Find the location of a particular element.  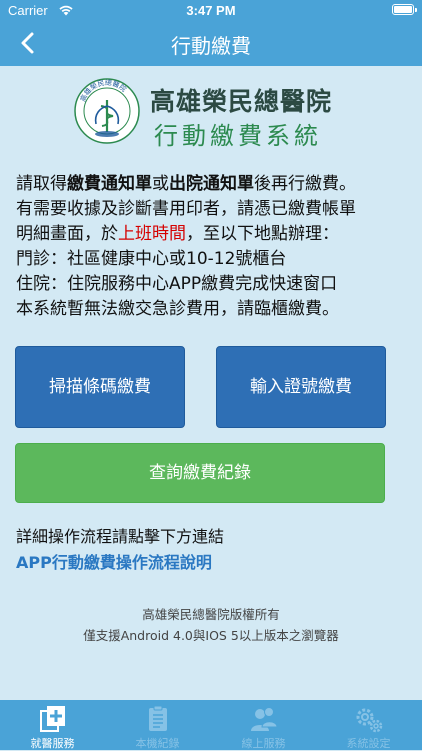

tab-label: 系統設定 is located at coordinates (368, 743).